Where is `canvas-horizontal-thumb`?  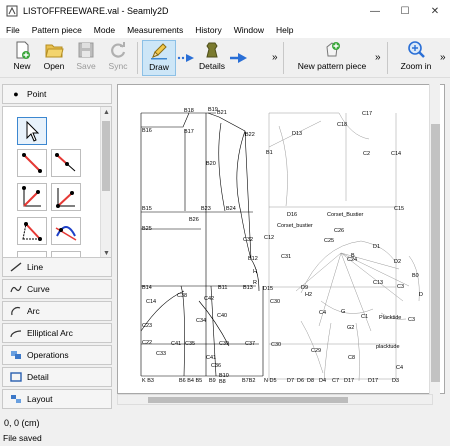
canvas-horizontal-thumb is located at coordinates (248, 400).